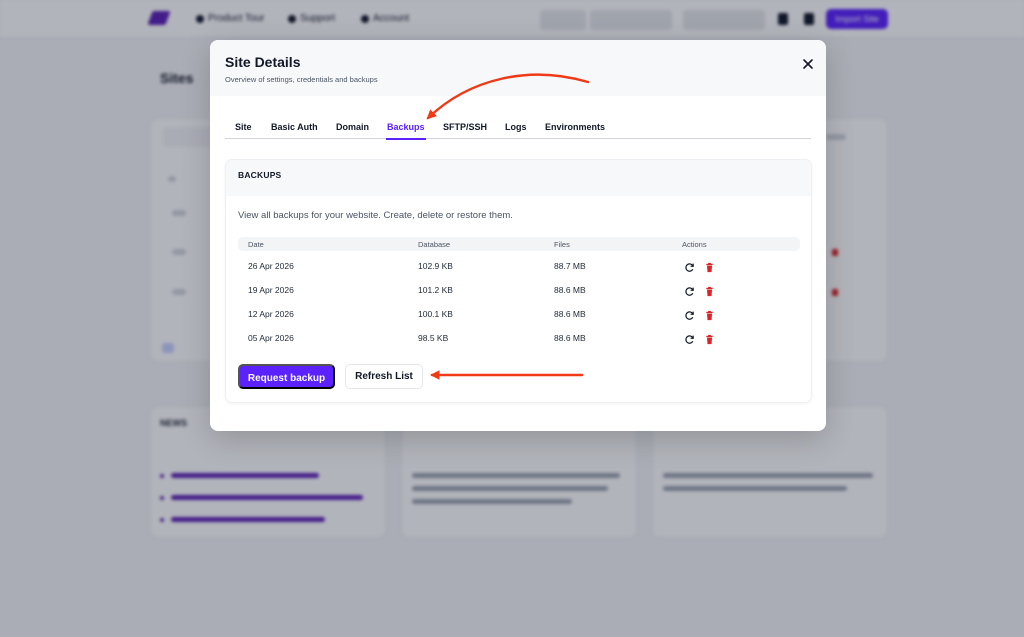  Describe the element at coordinates (519, 338) in the screenshot. I see `table-row: 05 Apr 2026 98.5 KB 88.6 MB` at that location.